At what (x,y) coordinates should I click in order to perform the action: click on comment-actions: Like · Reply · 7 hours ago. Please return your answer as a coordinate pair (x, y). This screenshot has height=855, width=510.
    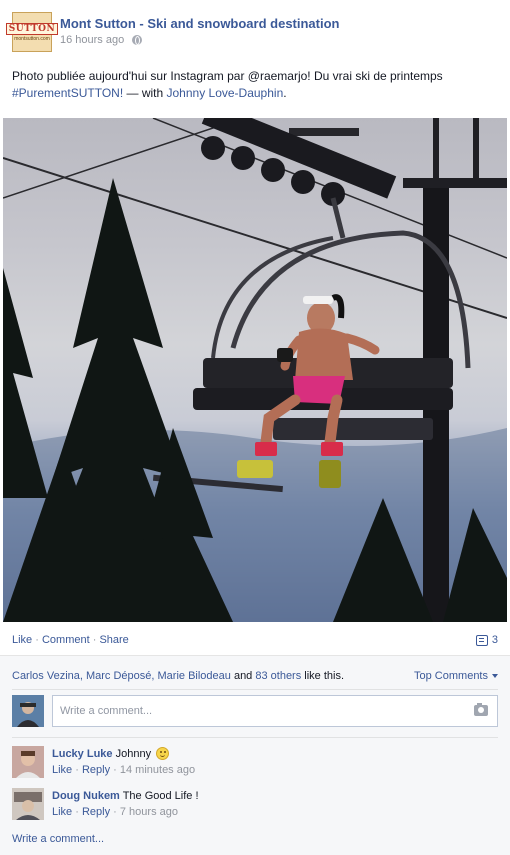
    Looking at the image, I should click on (125, 812).